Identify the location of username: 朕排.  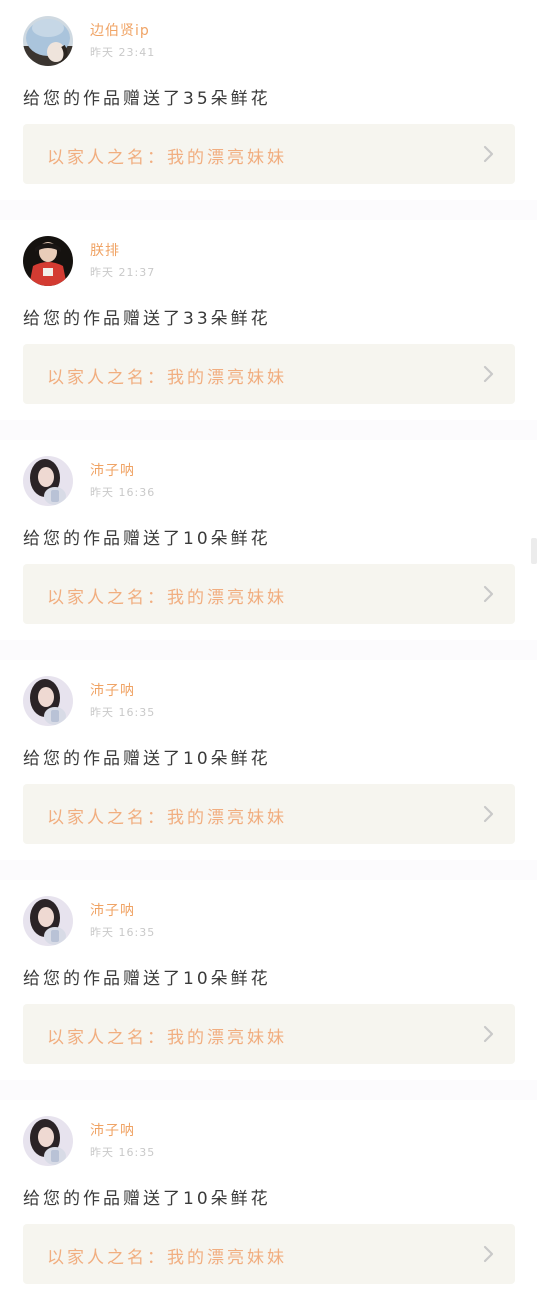
(105, 250).